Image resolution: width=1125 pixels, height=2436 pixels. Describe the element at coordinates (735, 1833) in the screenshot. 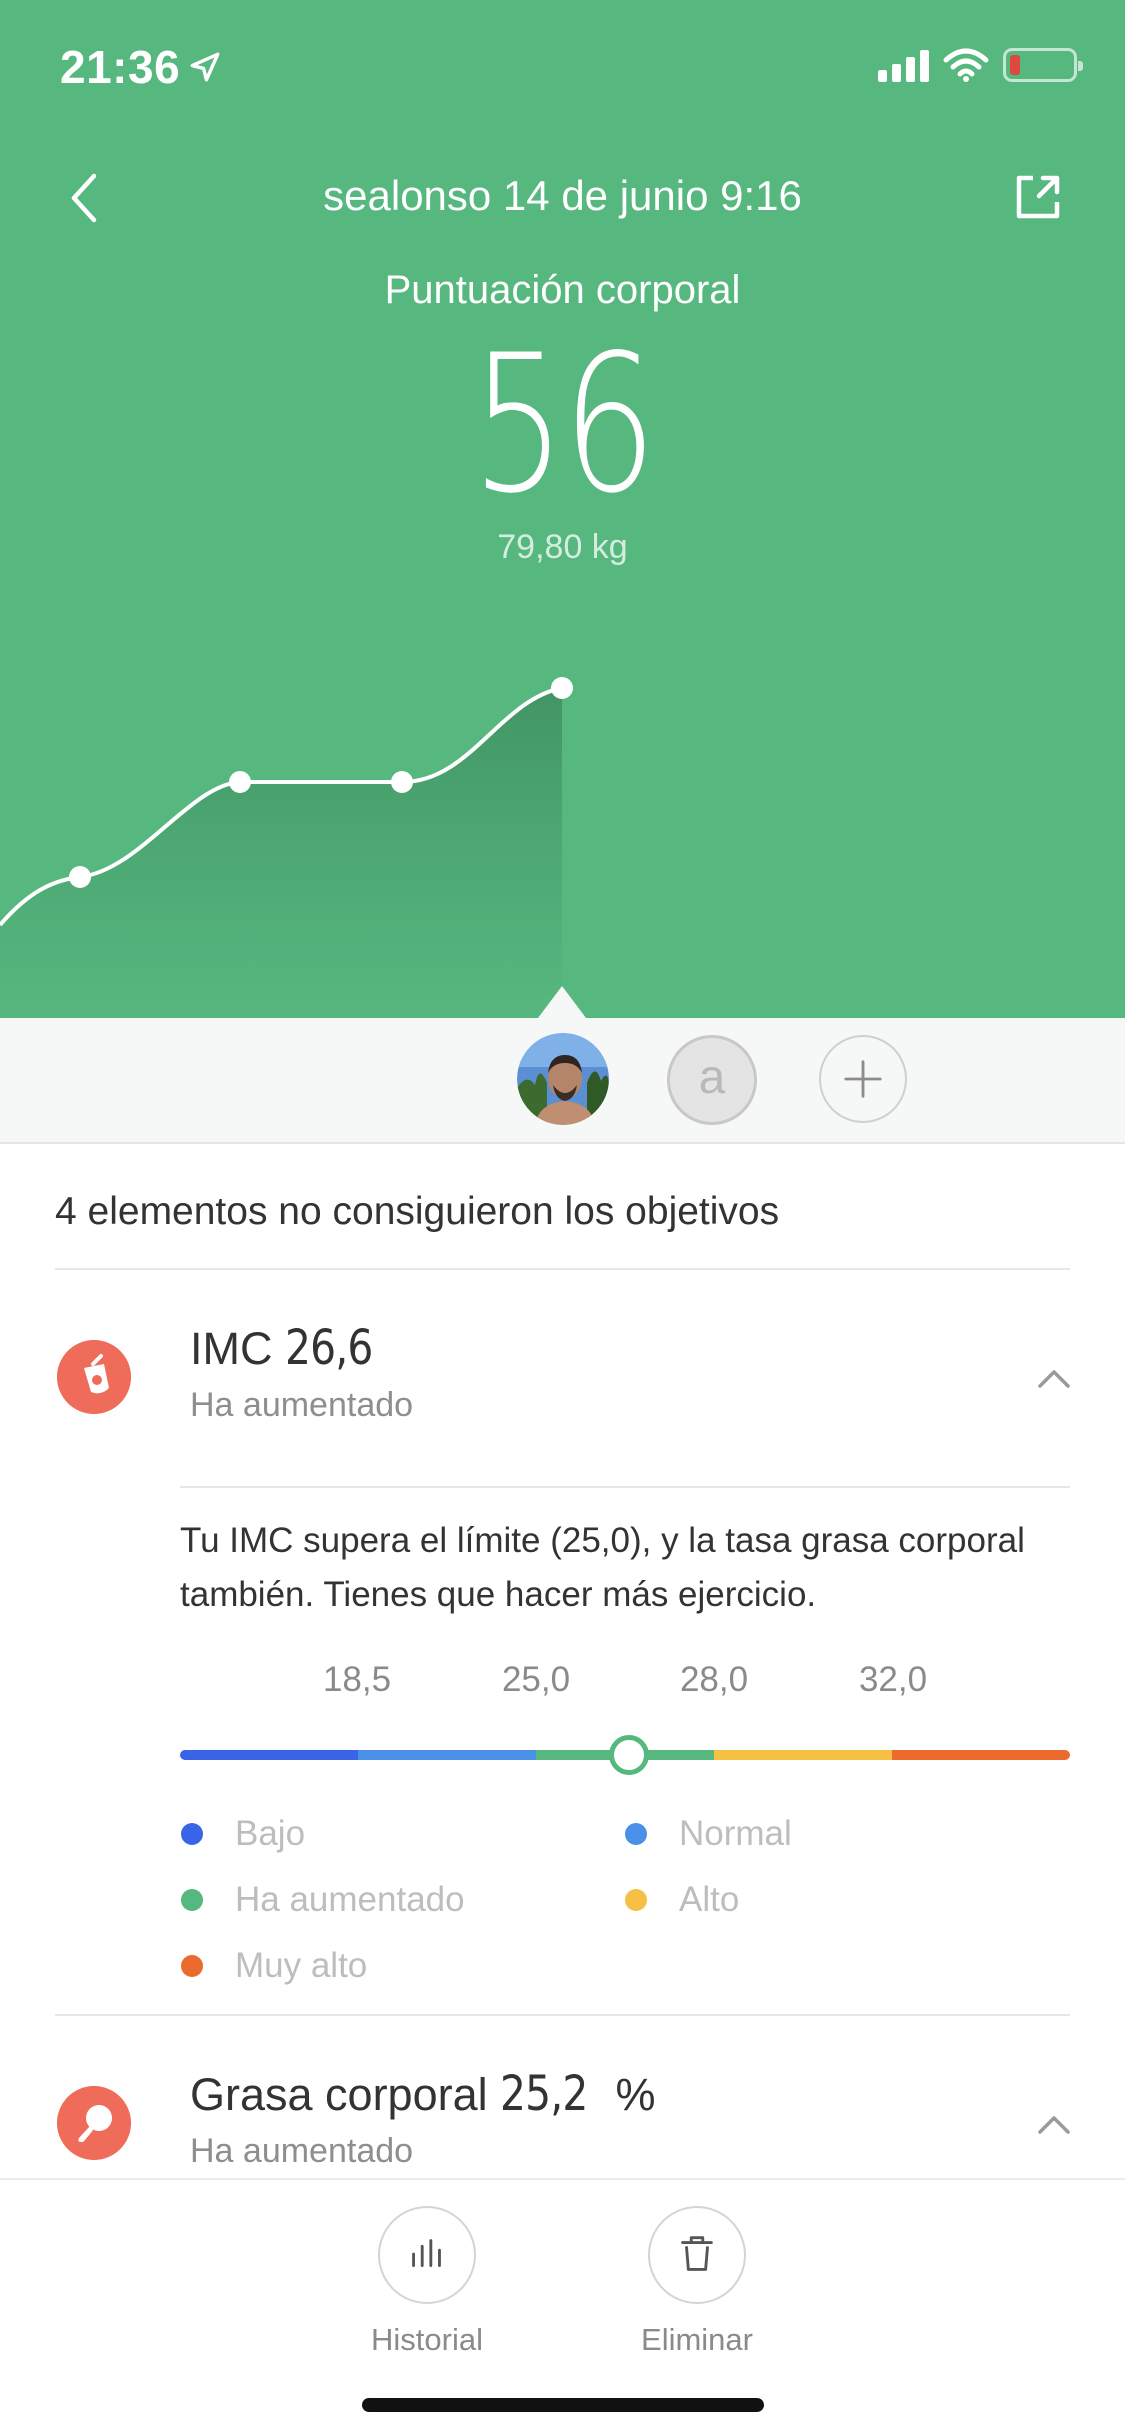

I see `legend-label: Normal` at that location.